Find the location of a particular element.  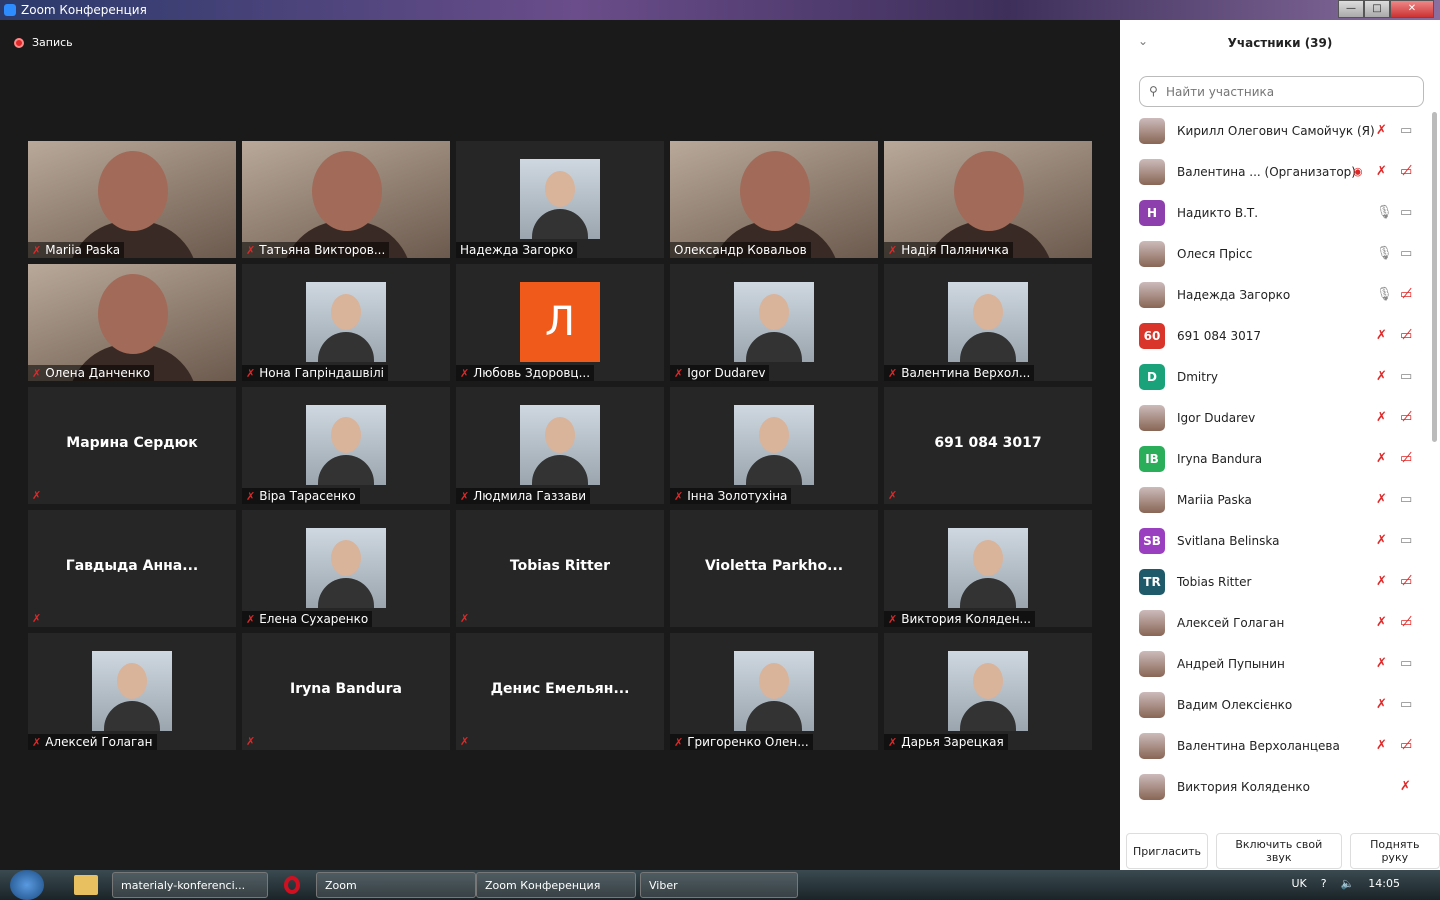

participant-row: 60 691 084 3017 ✗ ▭̸ is located at coordinates (1275, 335).